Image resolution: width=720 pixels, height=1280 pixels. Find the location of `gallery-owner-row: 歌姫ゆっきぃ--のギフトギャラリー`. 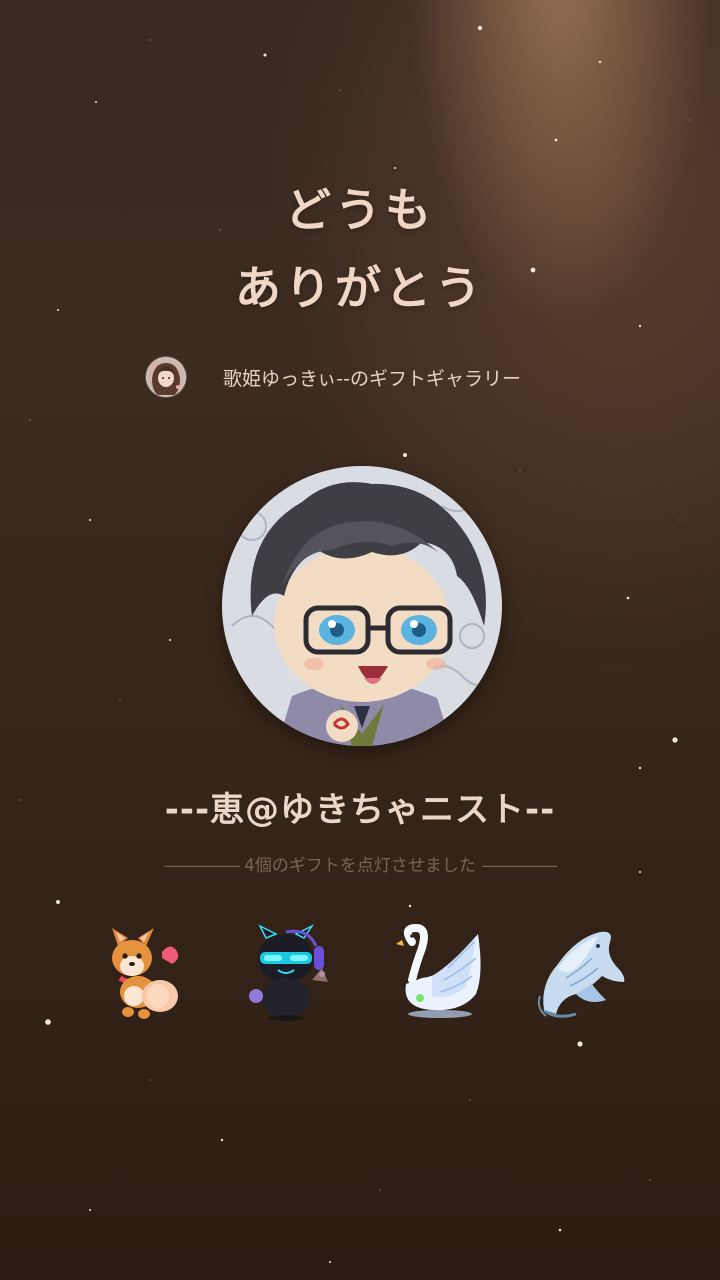

gallery-owner-row: 歌姫ゆっきぃ--のギフトギャラリー is located at coordinates (375, 377).